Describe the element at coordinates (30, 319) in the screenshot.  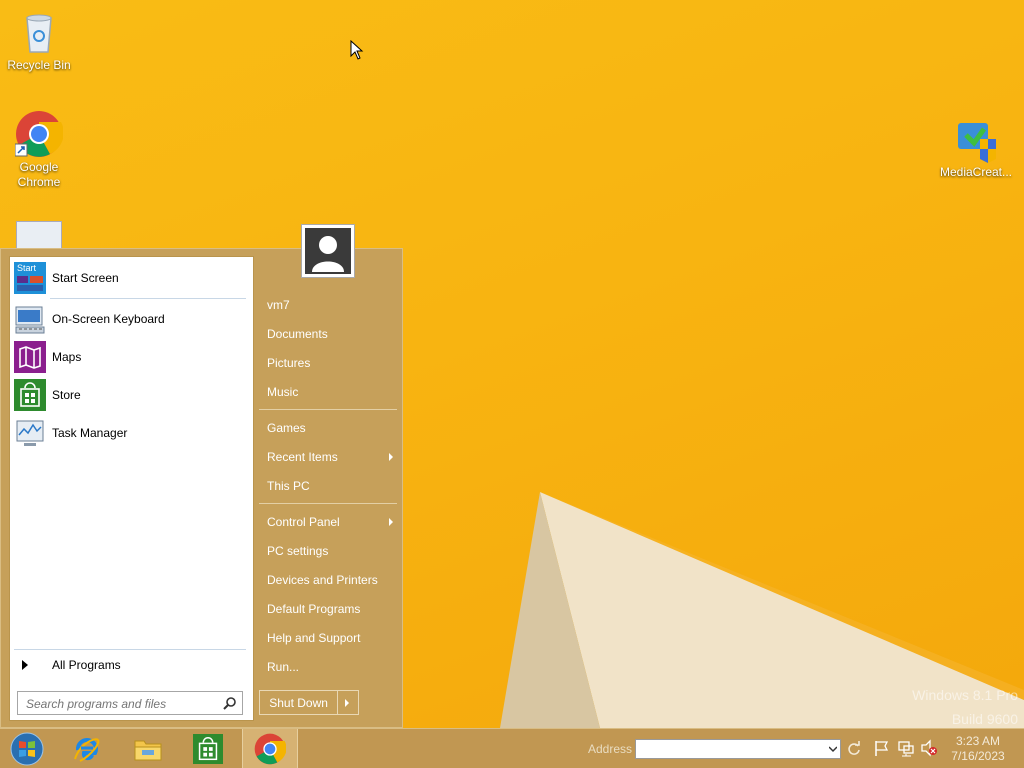
I see `keyboard-icon` at that location.